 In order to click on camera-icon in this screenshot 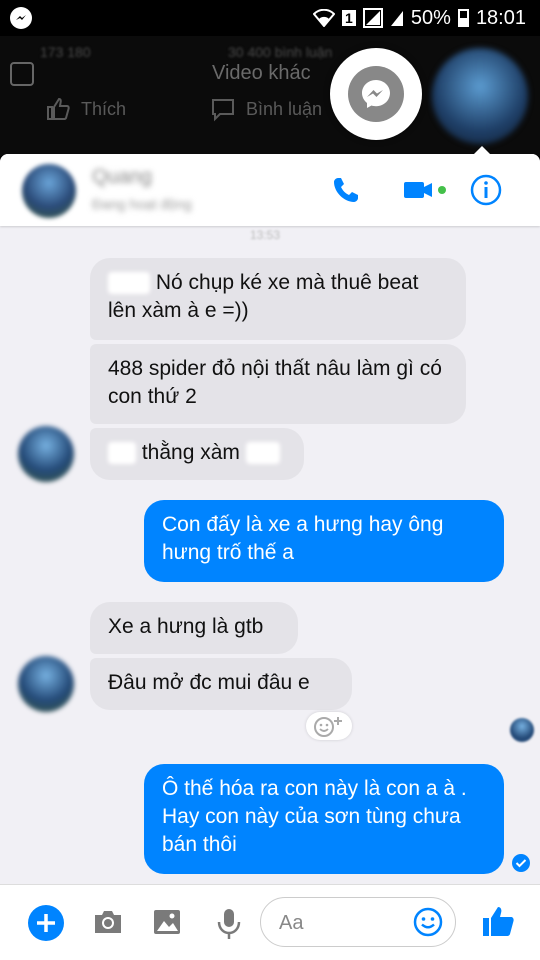, I will do `click(108, 922)`.